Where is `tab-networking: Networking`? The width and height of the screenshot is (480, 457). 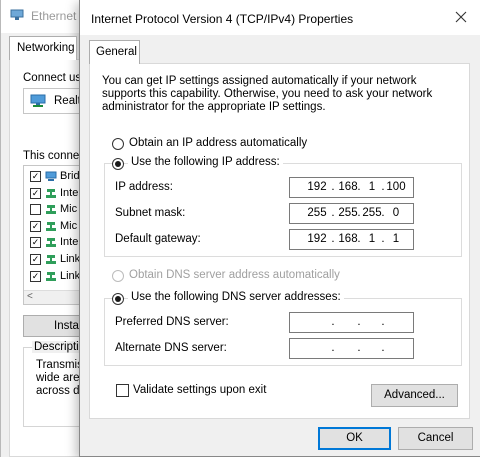 tab-networking: Networking is located at coordinates (43, 48).